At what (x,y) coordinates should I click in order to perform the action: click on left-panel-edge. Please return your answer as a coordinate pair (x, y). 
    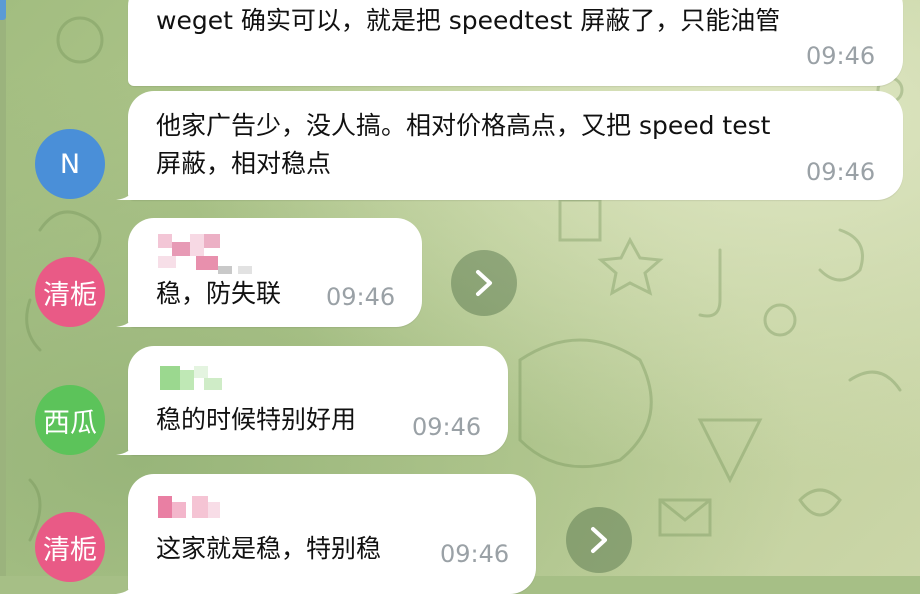
    Looking at the image, I should click on (3, 288).